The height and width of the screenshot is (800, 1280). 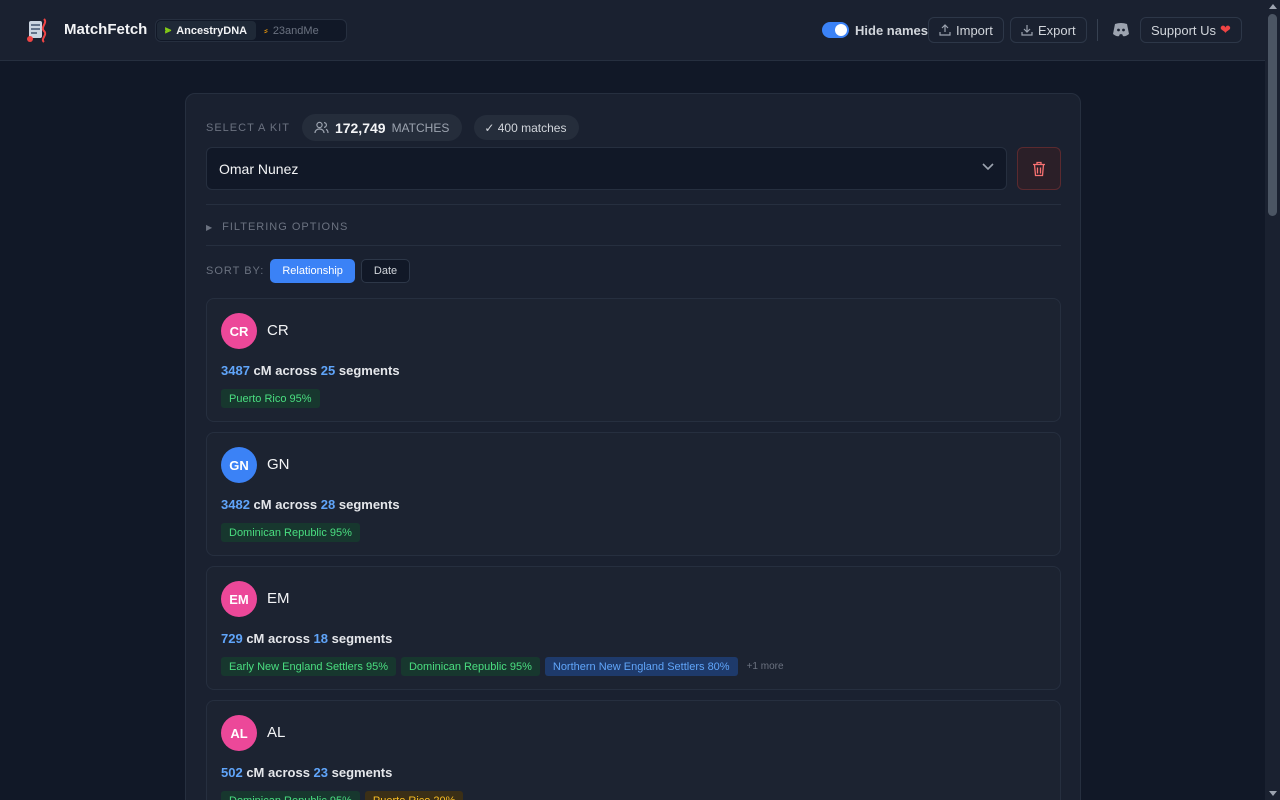 I want to click on tab-ancestrydna: ⫸ AncestryDNA, so click(x=207, y=30).